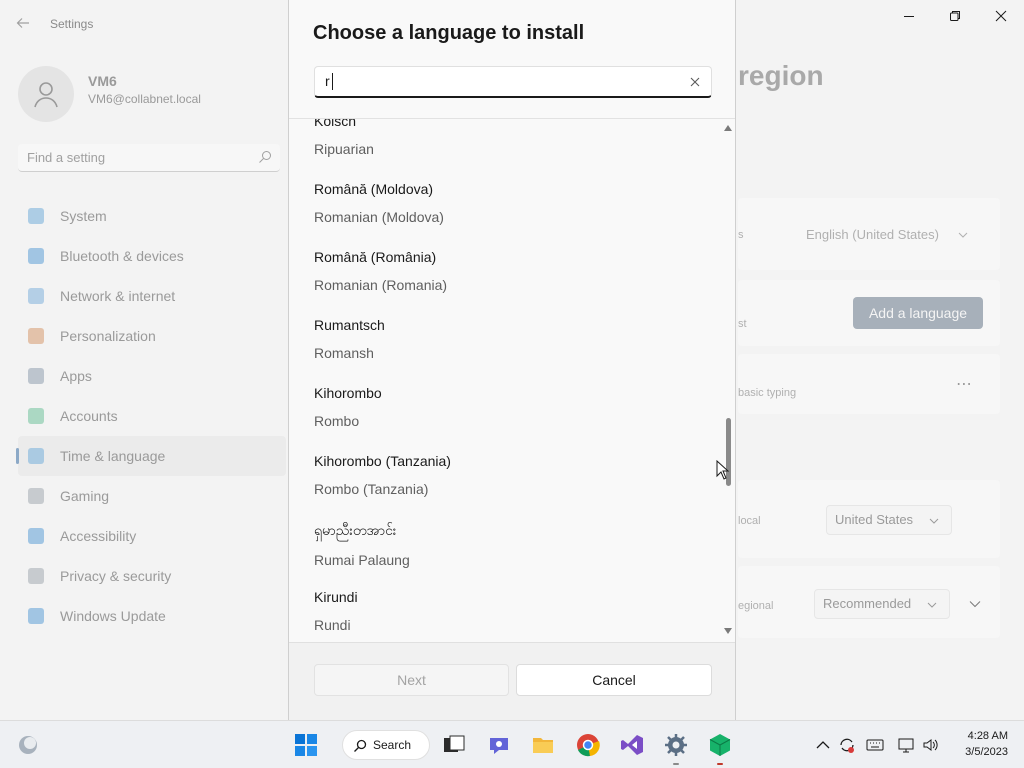  I want to click on sidebar-item-privacy-security: Privacy & security, so click(152, 576).